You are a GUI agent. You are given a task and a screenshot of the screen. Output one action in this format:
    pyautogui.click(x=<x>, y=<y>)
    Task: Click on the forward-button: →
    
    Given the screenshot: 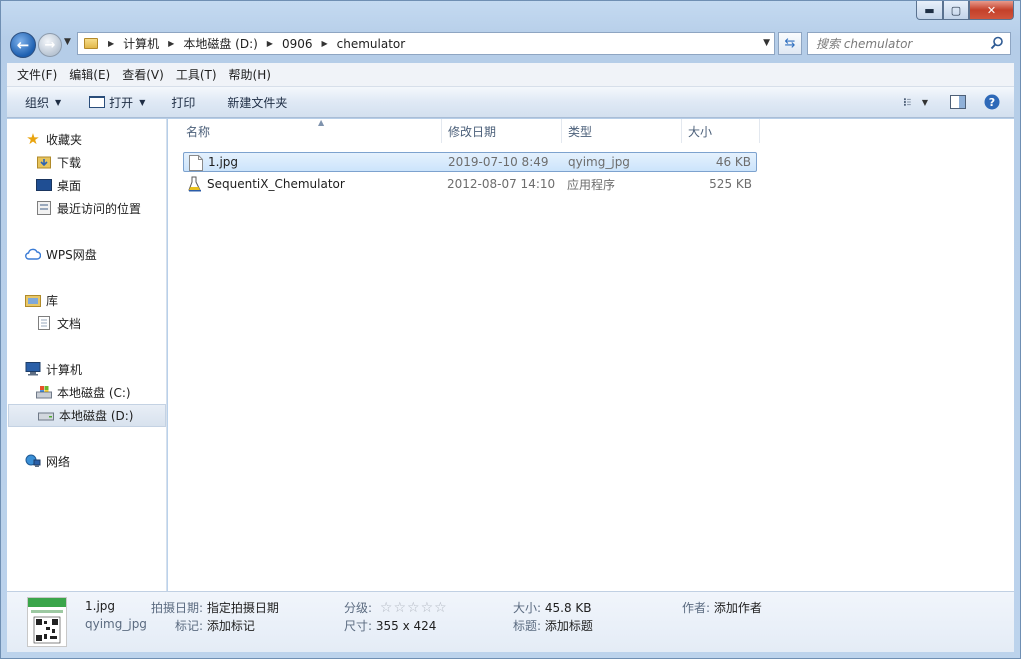 What is the action you would take?
    pyautogui.click(x=50, y=45)
    